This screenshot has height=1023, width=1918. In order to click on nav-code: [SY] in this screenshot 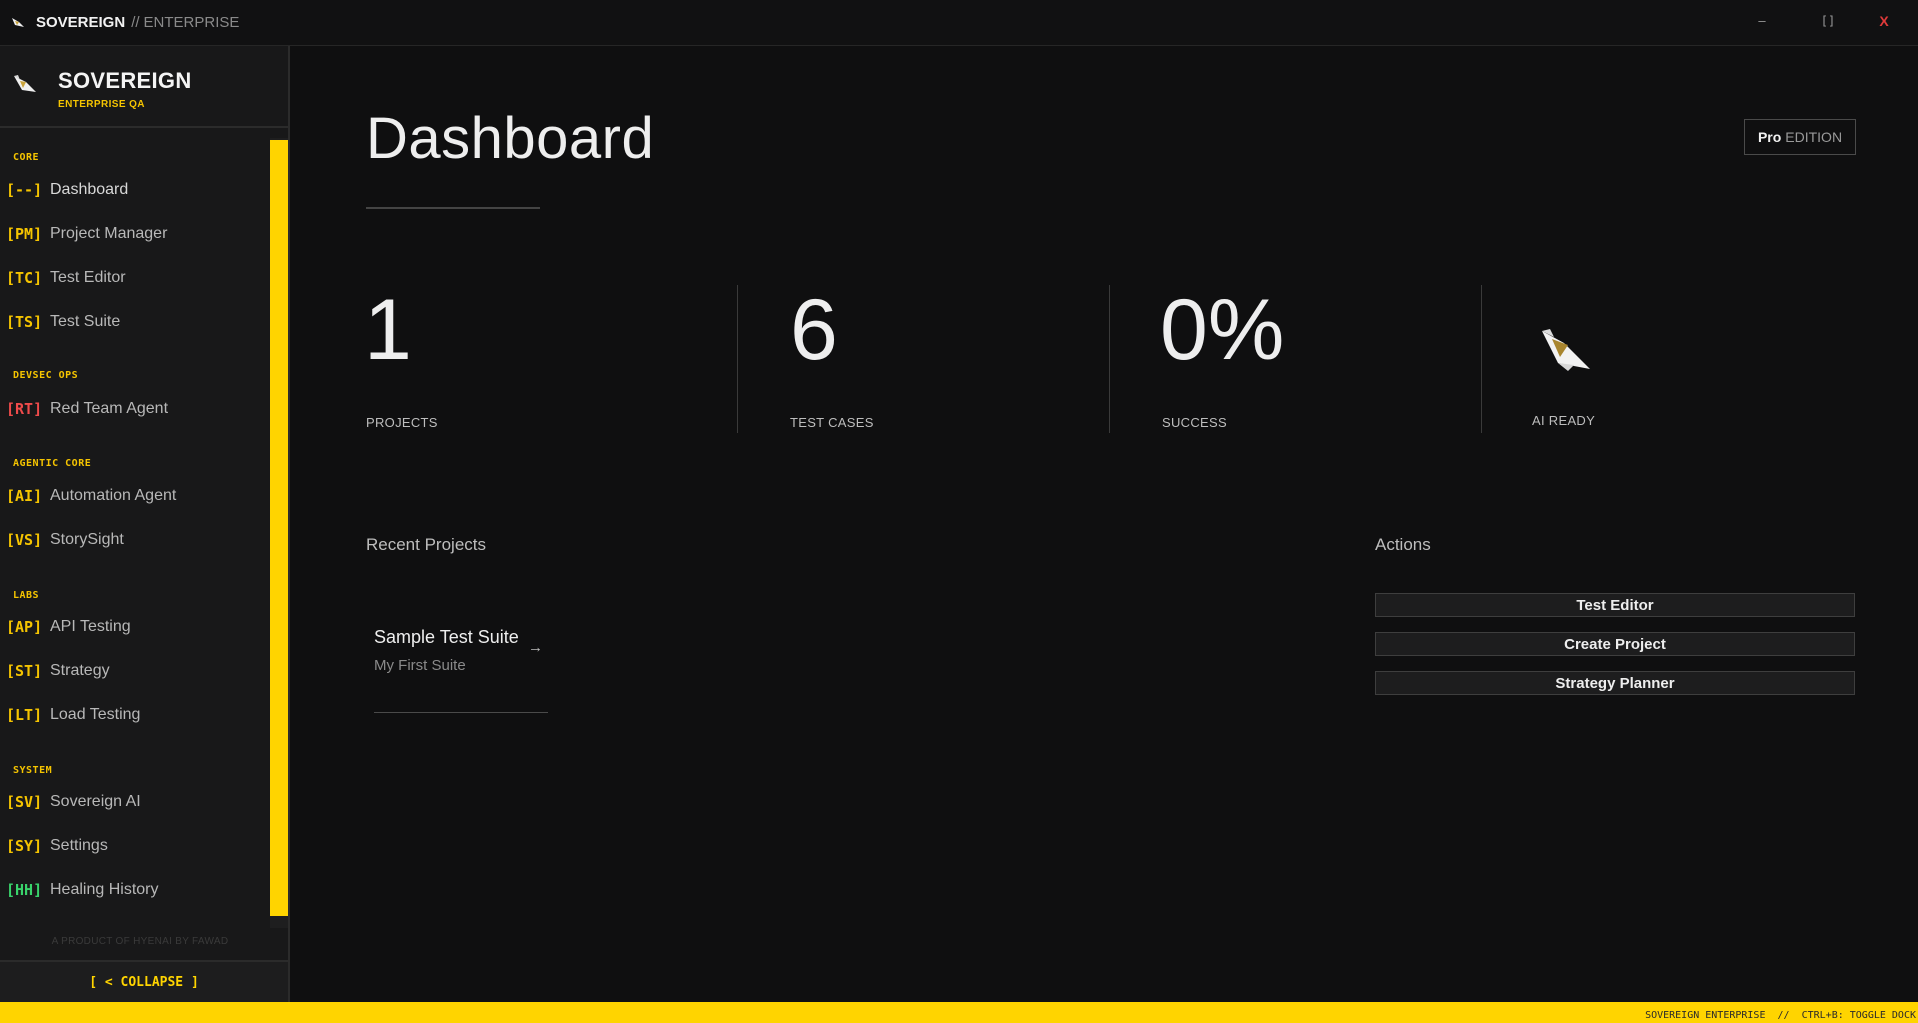, I will do `click(24, 846)`.